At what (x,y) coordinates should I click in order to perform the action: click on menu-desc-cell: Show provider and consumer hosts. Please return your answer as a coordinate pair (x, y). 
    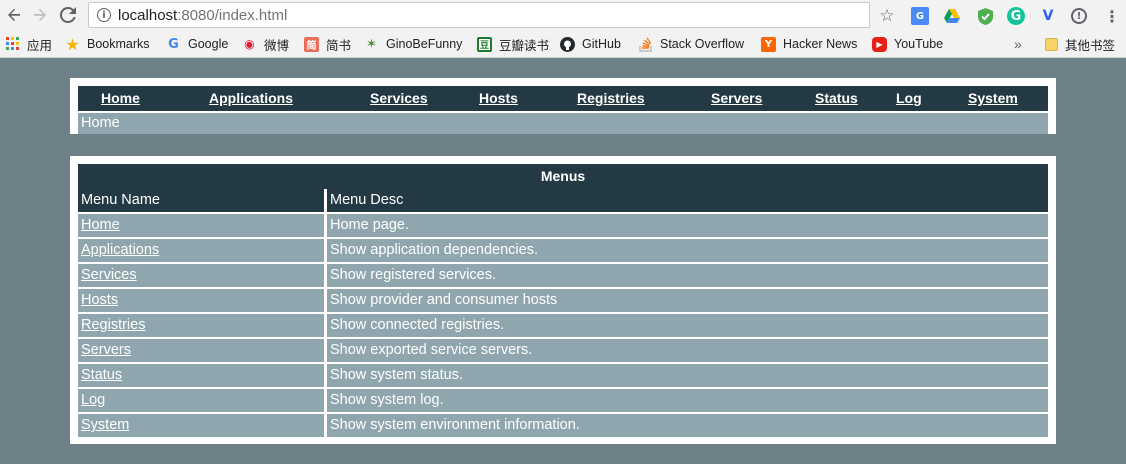
    Looking at the image, I should click on (687, 300).